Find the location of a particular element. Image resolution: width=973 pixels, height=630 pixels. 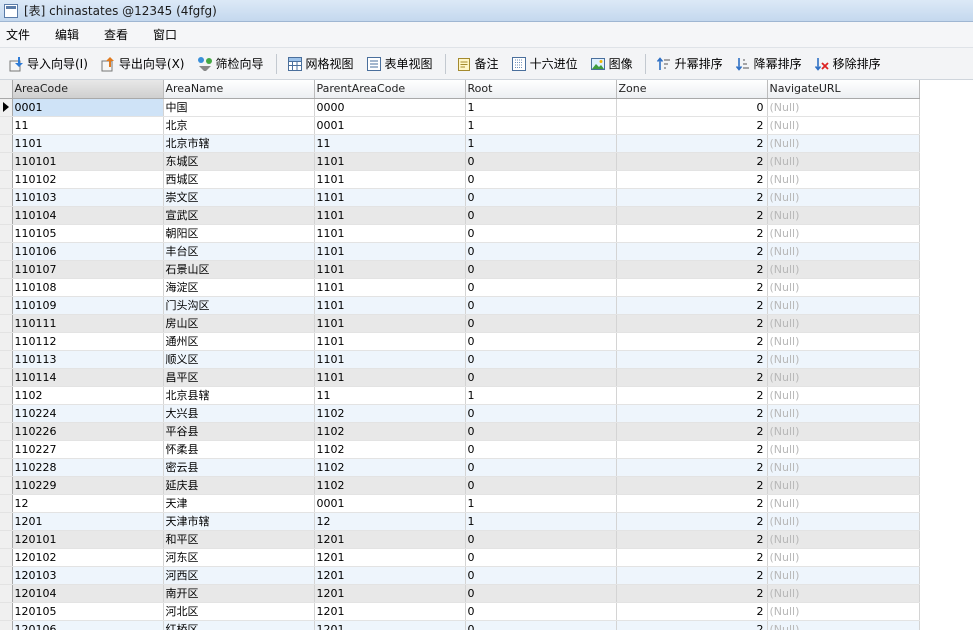

cell-areaname: 延庆县 is located at coordinates (239, 485).